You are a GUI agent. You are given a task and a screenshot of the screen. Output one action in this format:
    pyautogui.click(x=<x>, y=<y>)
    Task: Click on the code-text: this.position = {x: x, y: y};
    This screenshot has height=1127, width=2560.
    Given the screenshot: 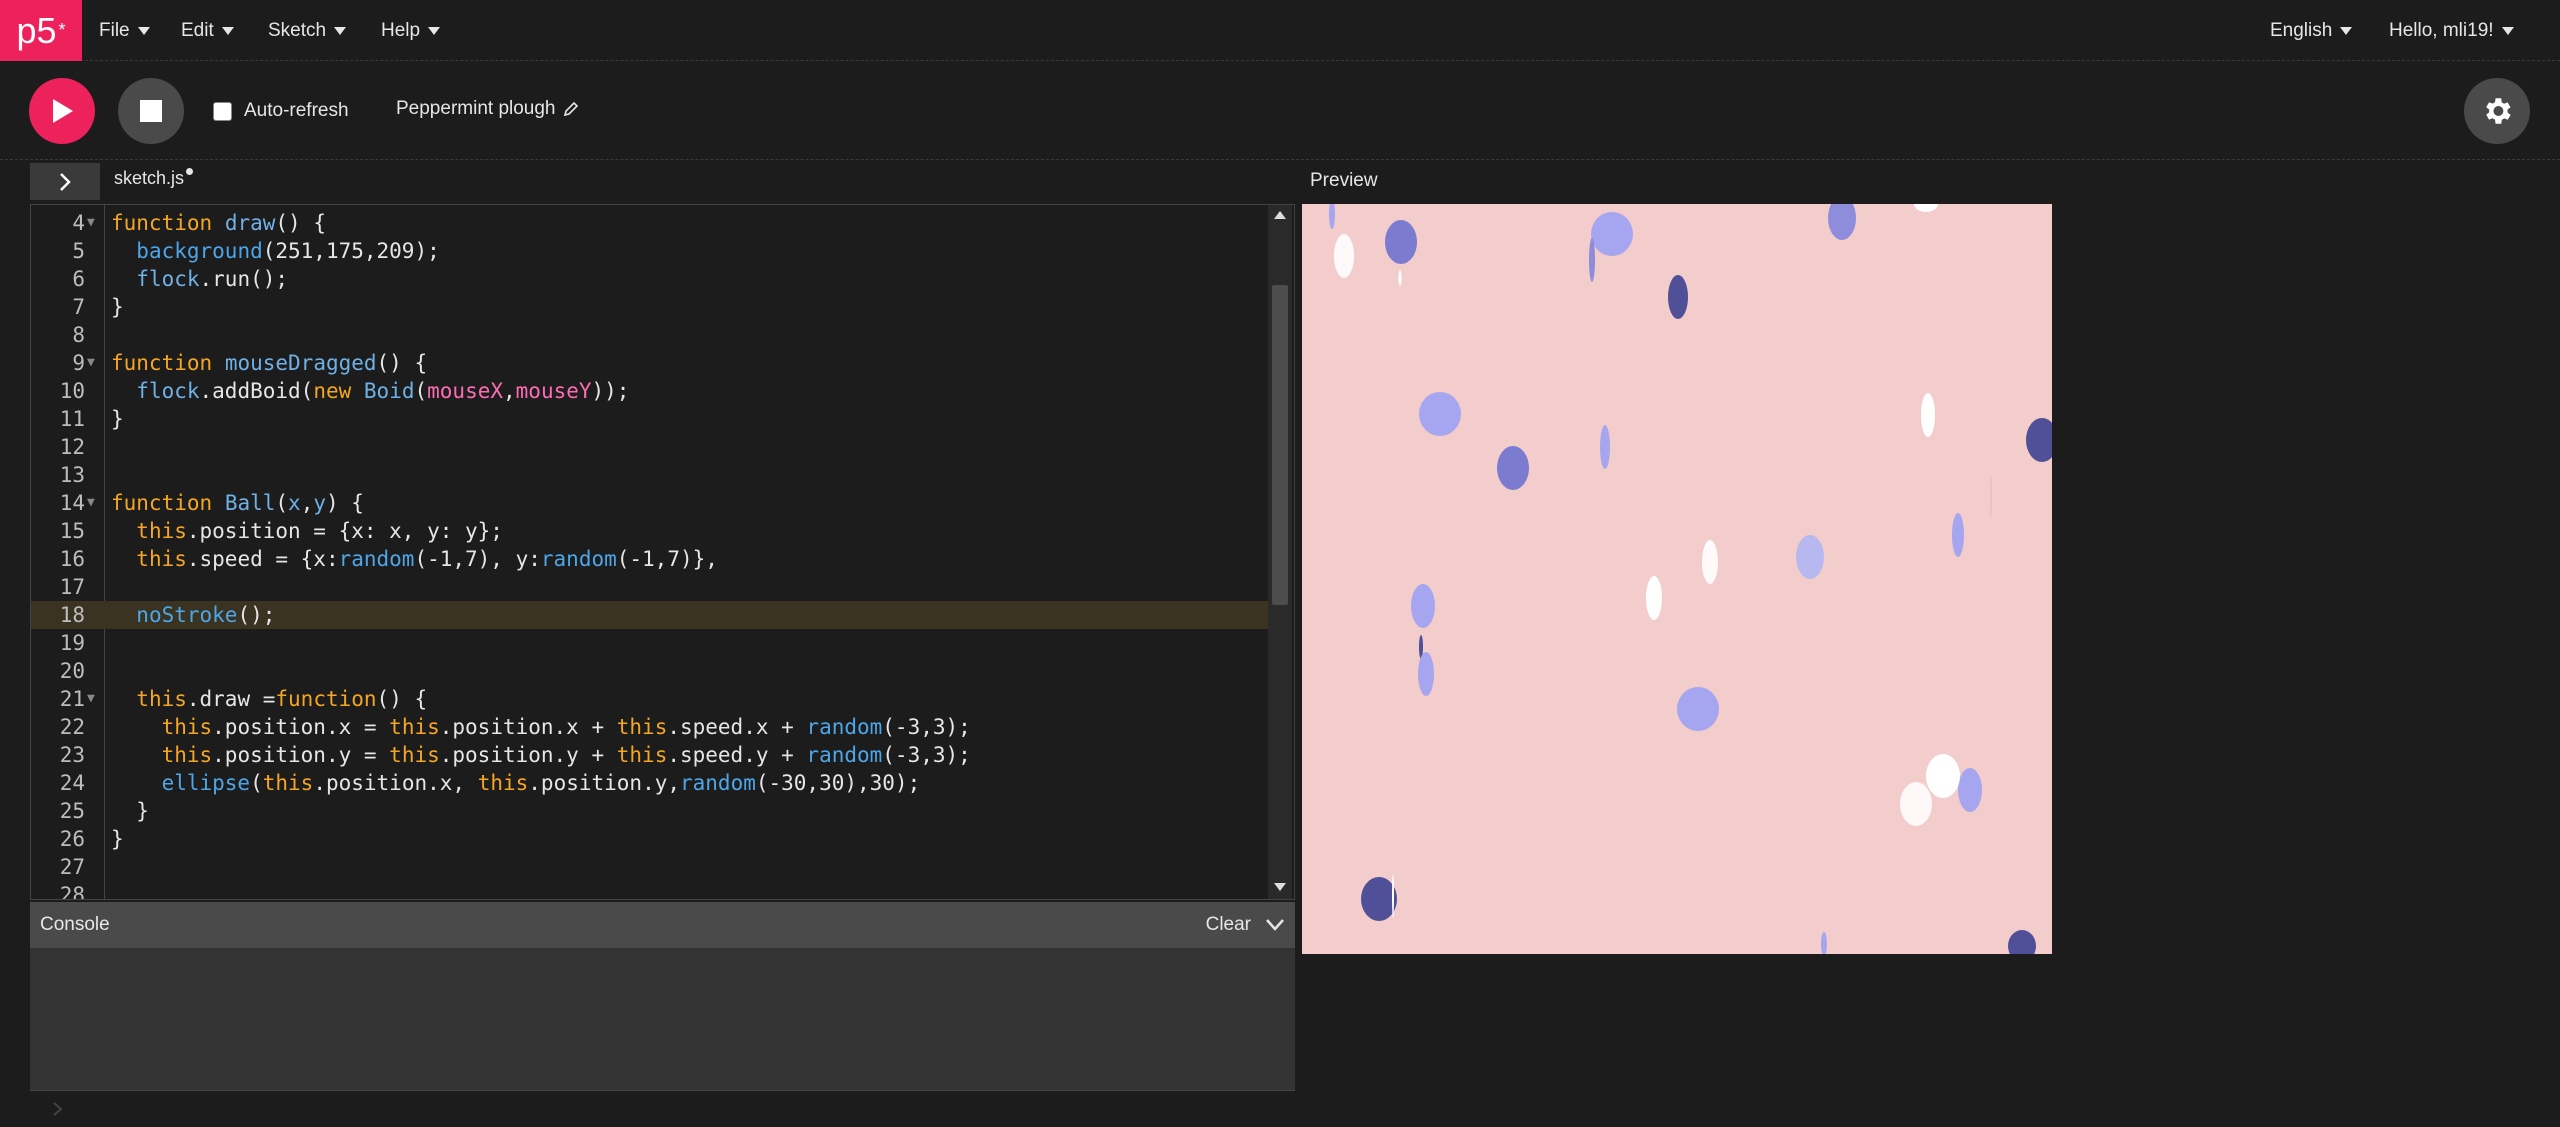 What is the action you would take?
    pyautogui.click(x=319, y=531)
    